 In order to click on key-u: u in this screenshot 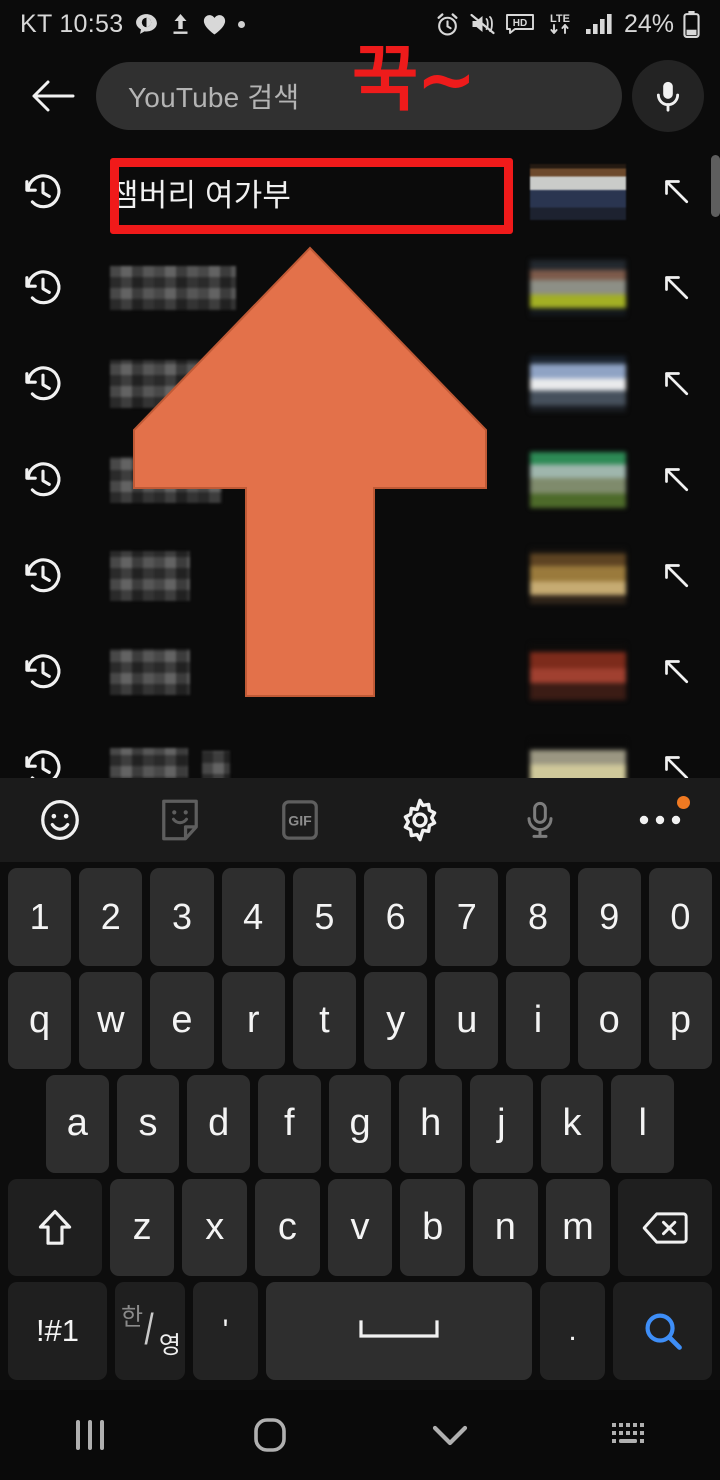, I will do `click(467, 1020)`.